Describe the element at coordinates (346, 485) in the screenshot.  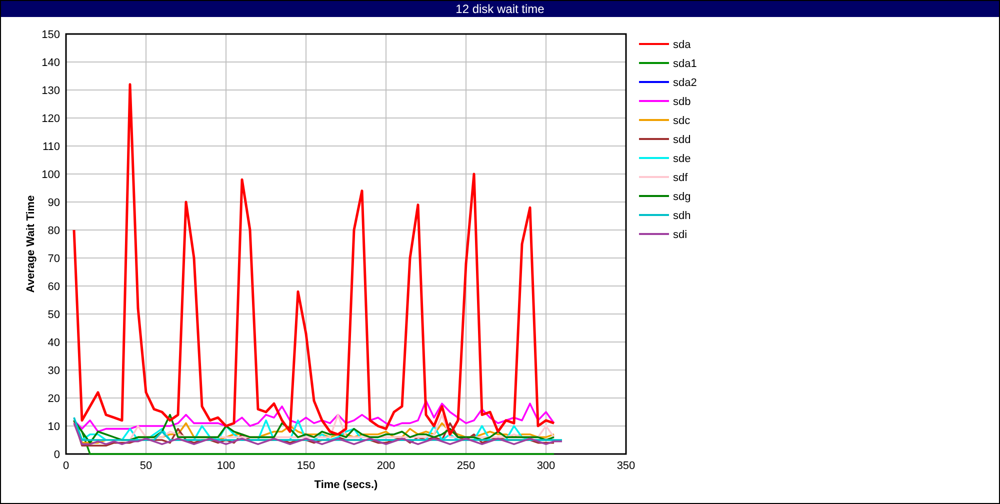
I see `x-axis-title: Time (secs.)` at that location.